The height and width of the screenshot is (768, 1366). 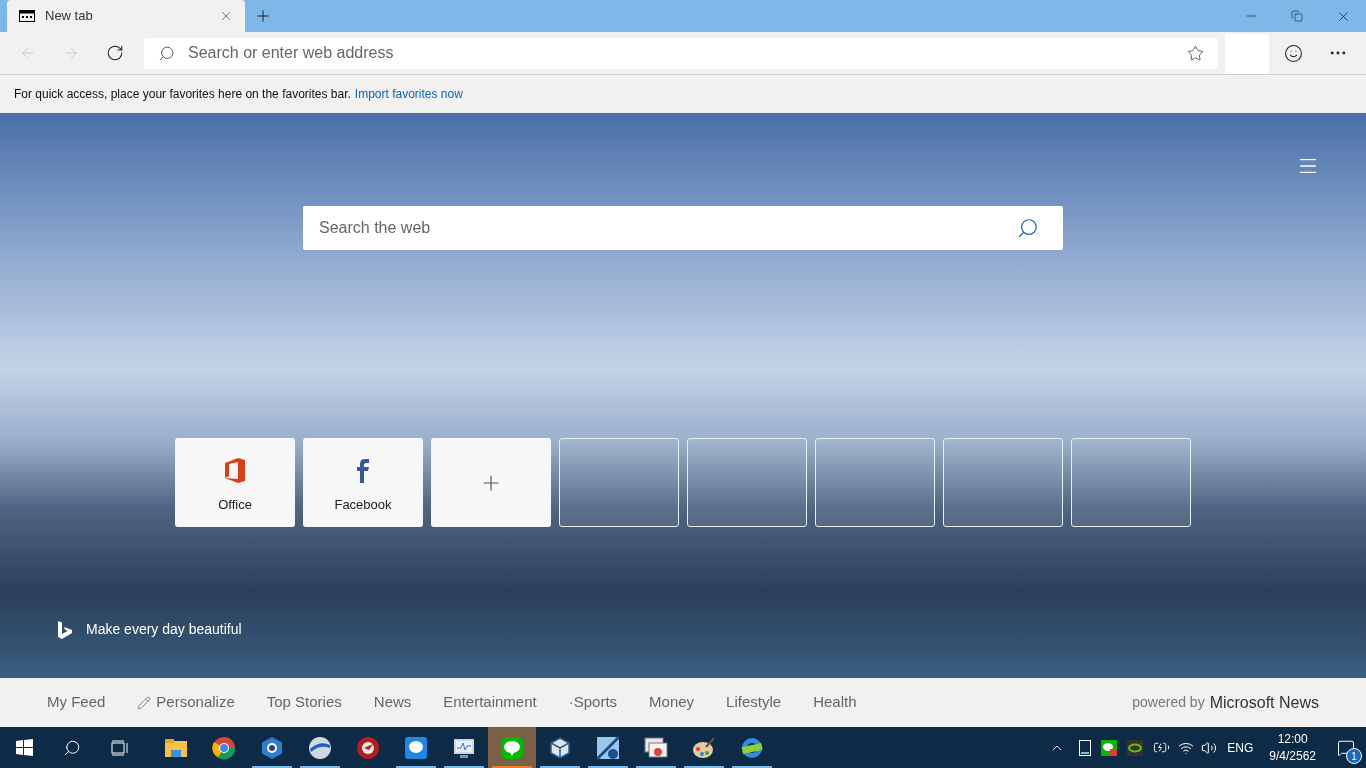 I want to click on web-search-field: Search the web, so click(x=668, y=228).